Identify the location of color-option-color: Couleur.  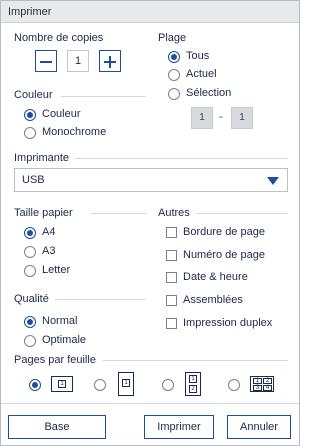
(79, 115).